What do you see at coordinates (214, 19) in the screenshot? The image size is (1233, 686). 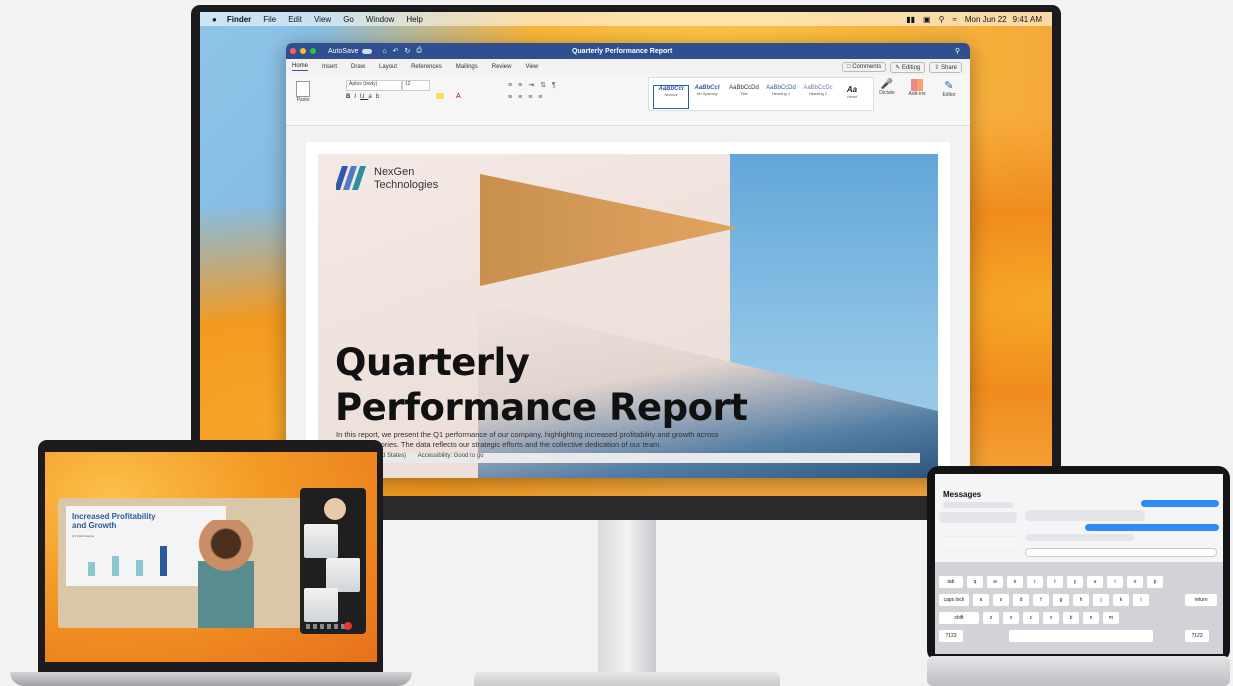 I see `apple-icon: ●` at bounding box center [214, 19].